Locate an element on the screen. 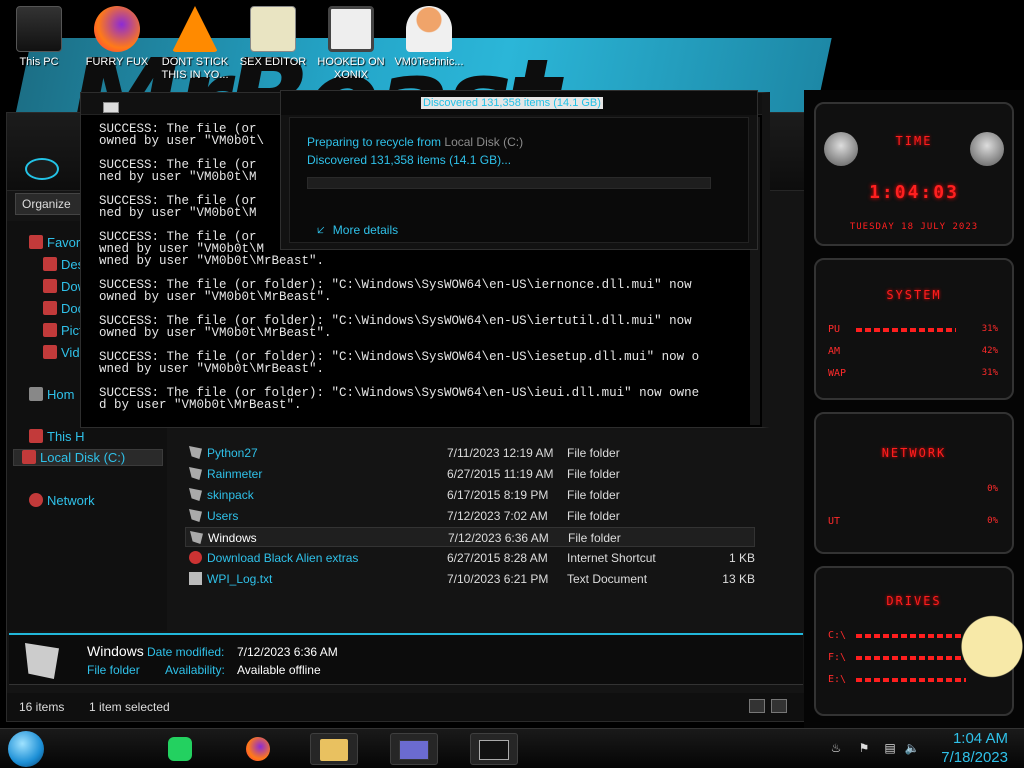 This screenshot has width=1024, height=768. taskbar-control-panel-button is located at coordinates (414, 749).